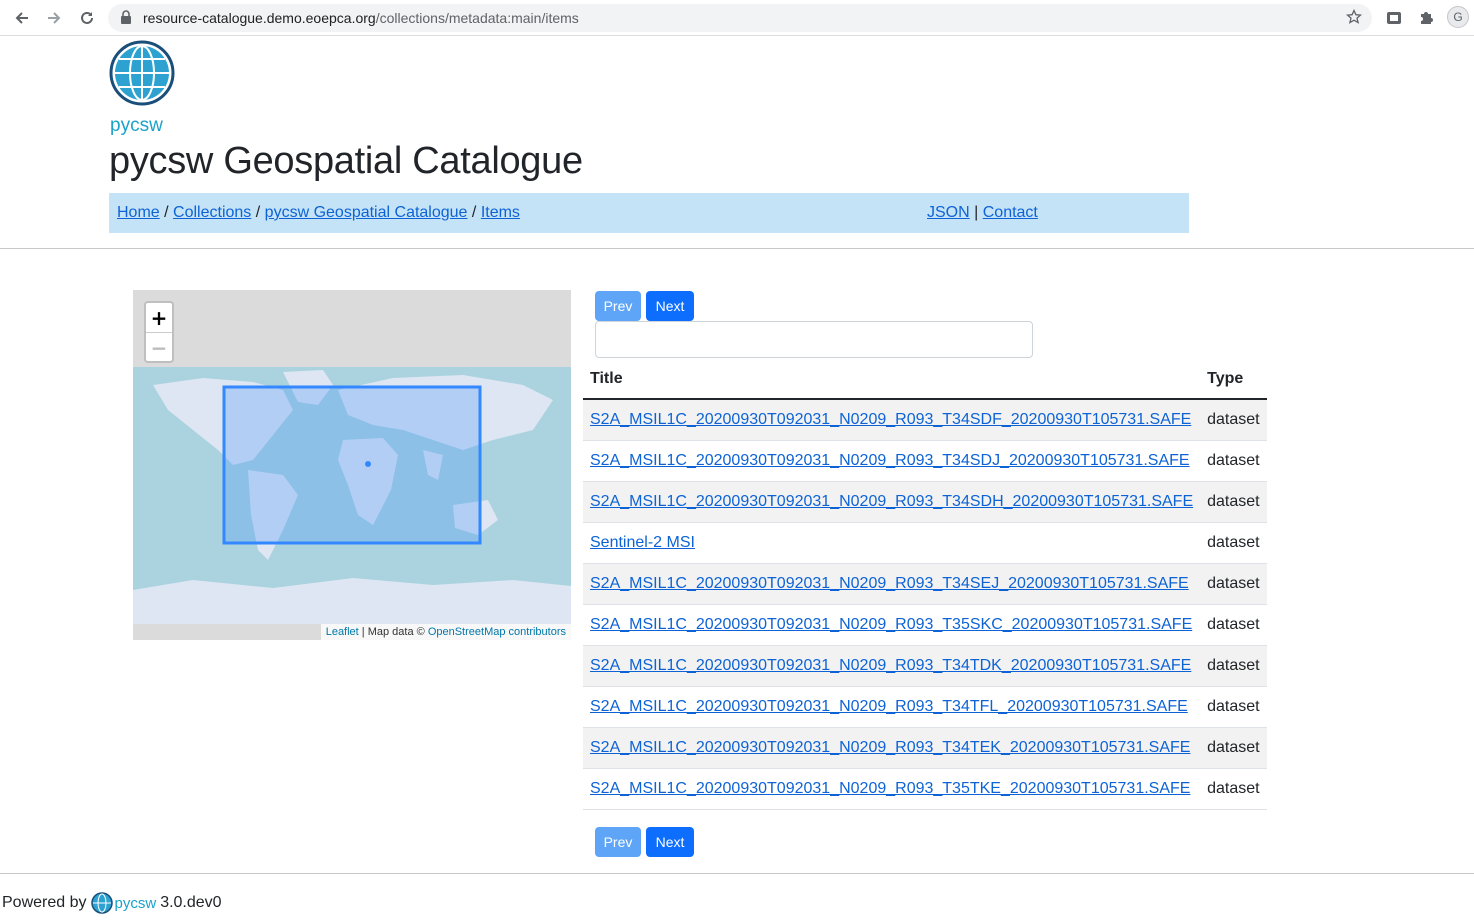  What do you see at coordinates (1354, 19) in the screenshot?
I see `bookmark-star-icon` at bounding box center [1354, 19].